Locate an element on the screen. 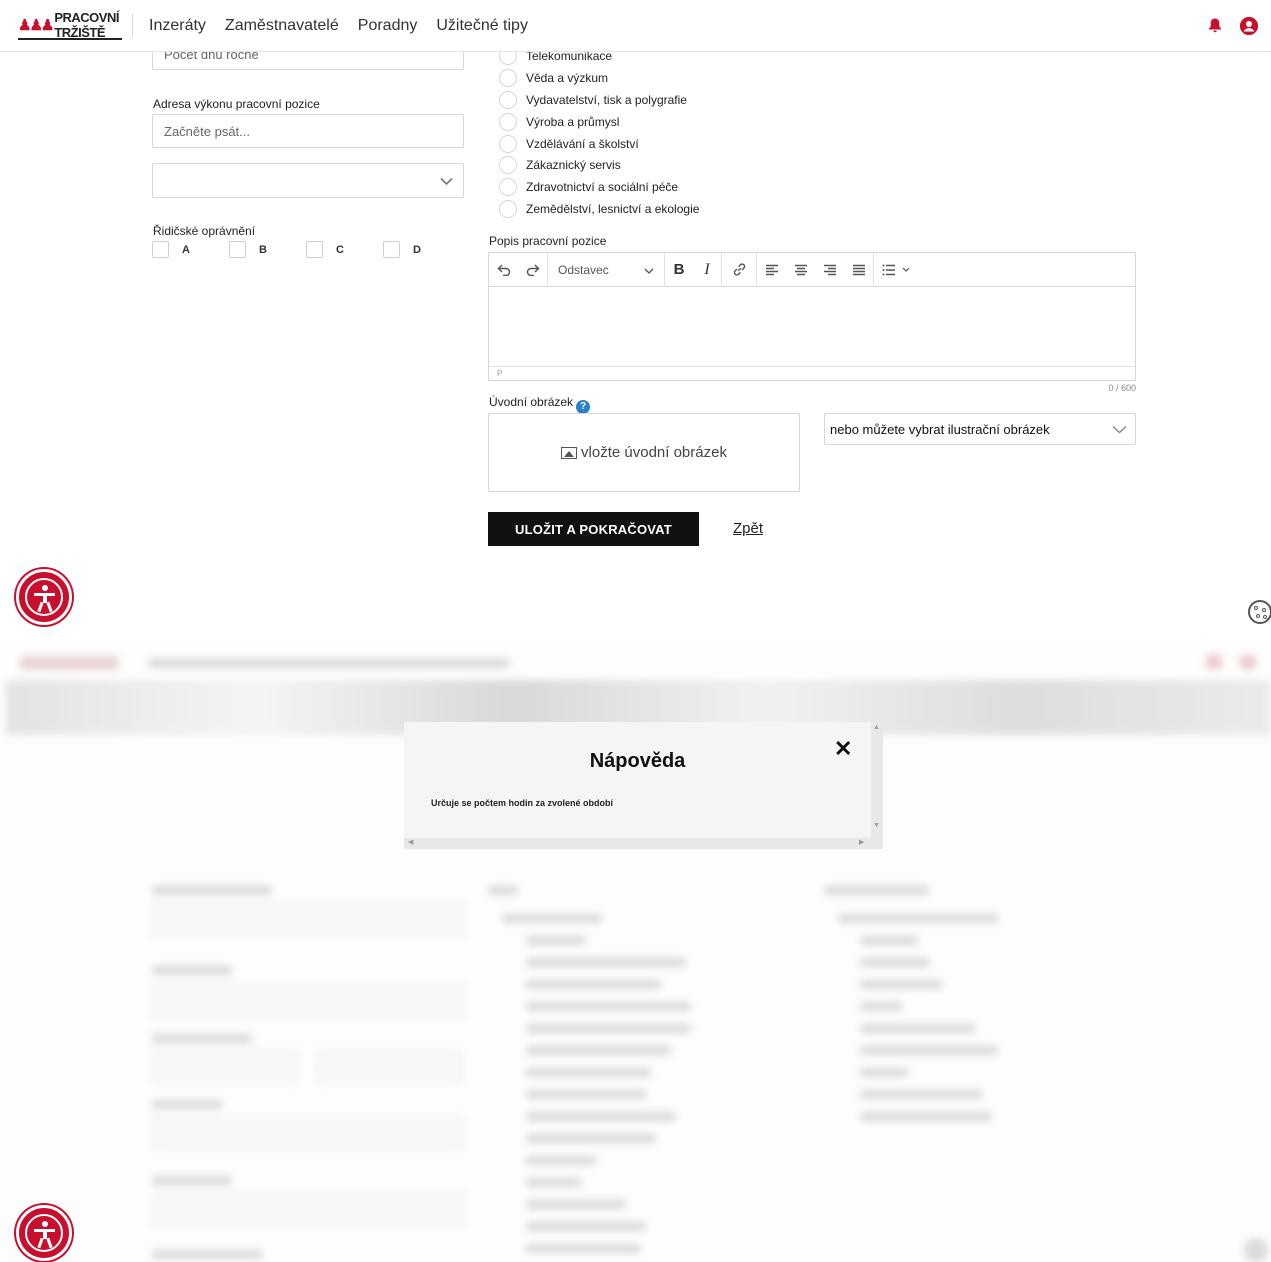 This screenshot has height=1262, width=1271. nav-item-zamestnavatele: Zaměstnavatelé is located at coordinates (282, 26).